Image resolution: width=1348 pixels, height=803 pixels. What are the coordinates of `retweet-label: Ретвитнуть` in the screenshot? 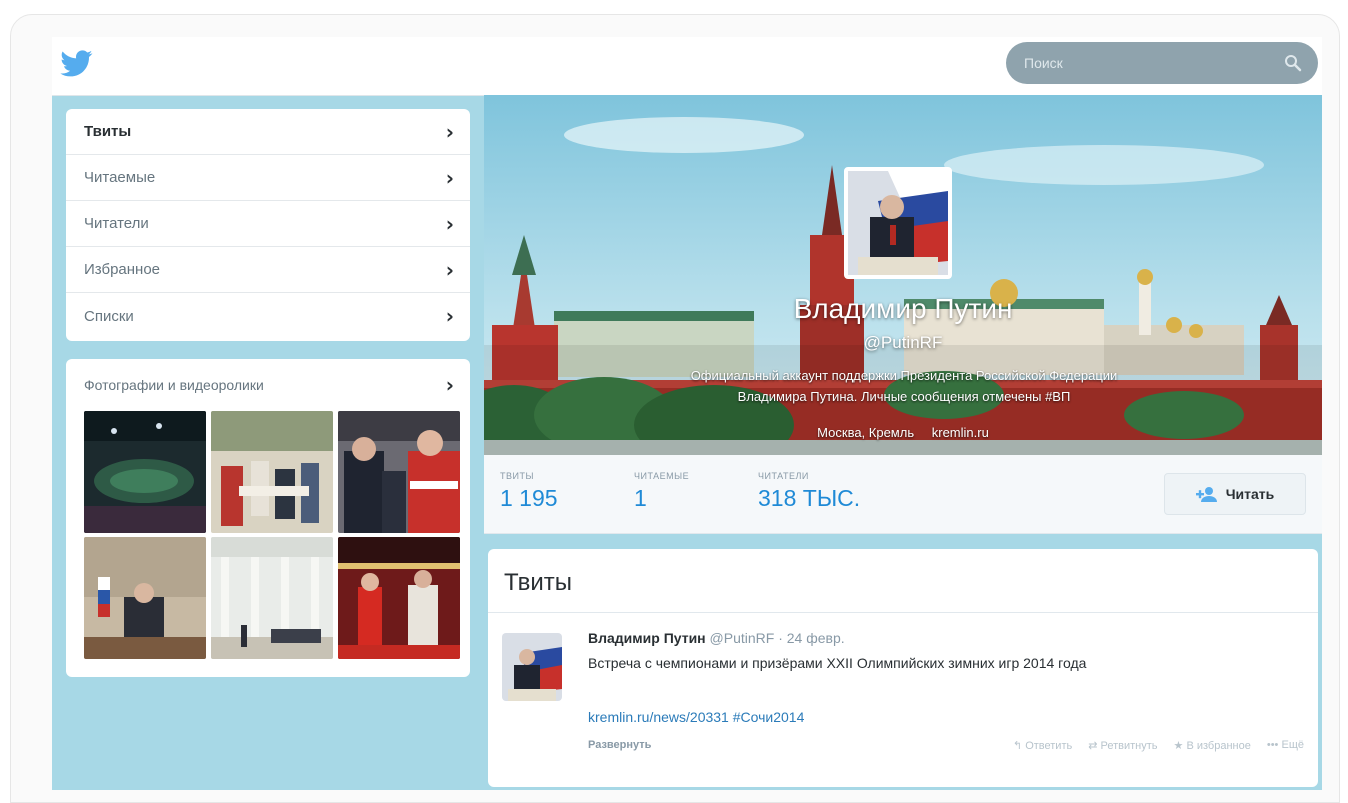 It's located at (1129, 746).